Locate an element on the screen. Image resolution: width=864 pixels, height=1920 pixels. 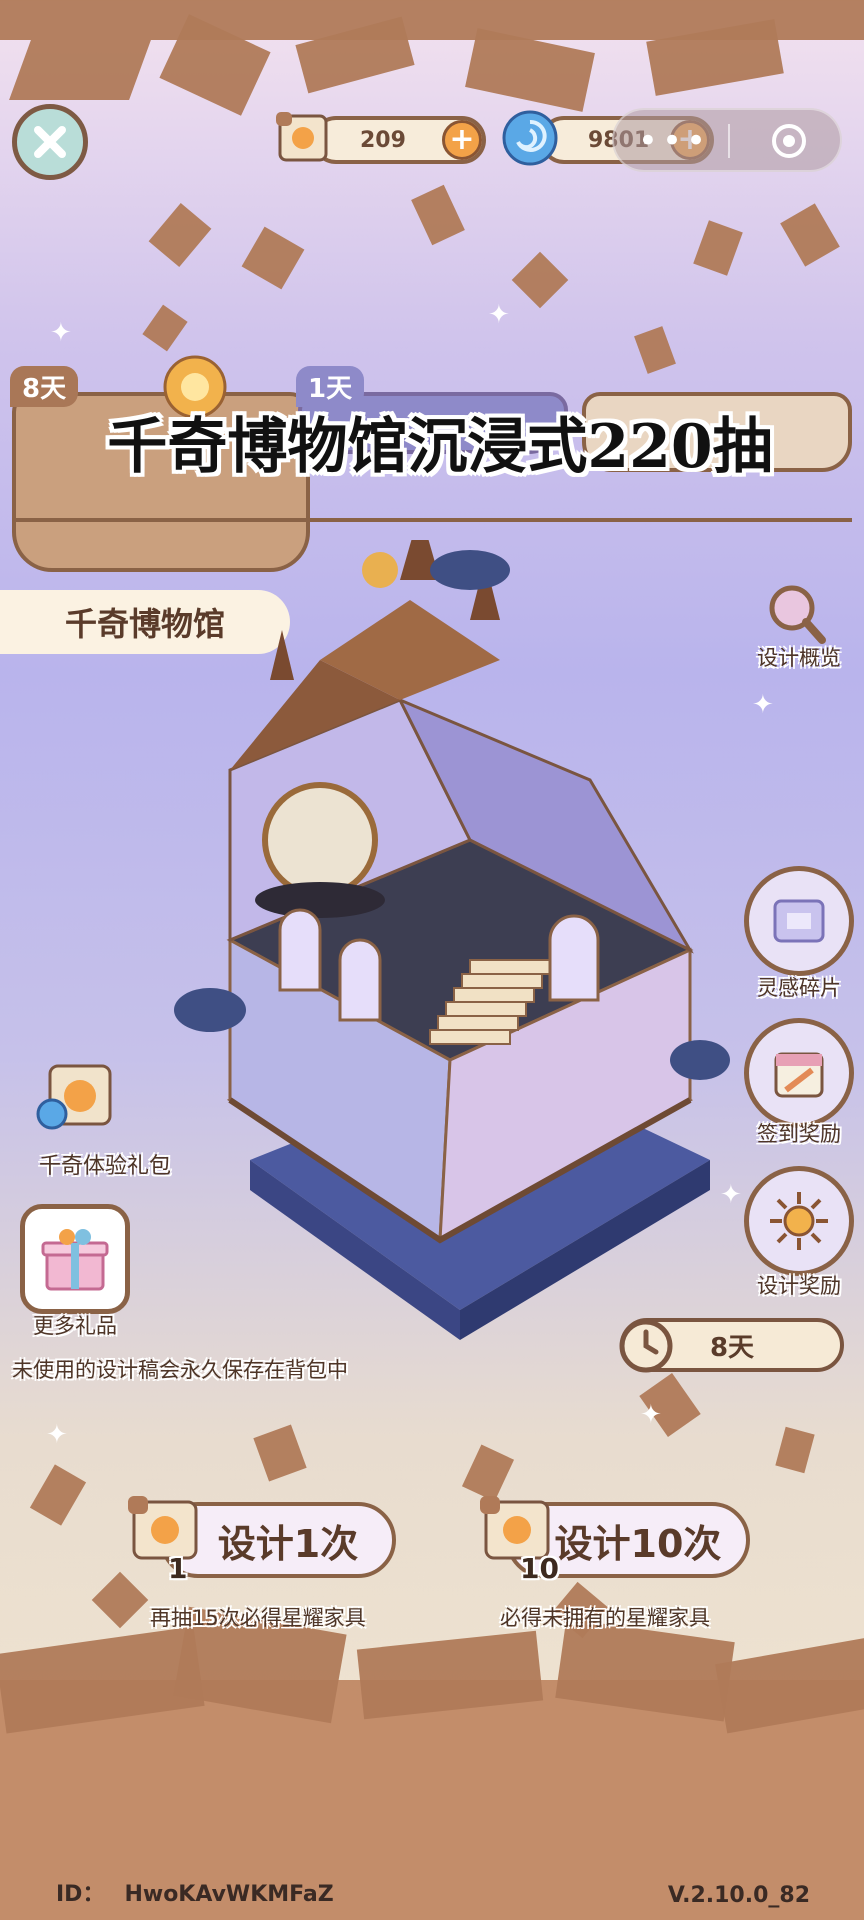
magnifier-icon is located at coordinates (797, 614).